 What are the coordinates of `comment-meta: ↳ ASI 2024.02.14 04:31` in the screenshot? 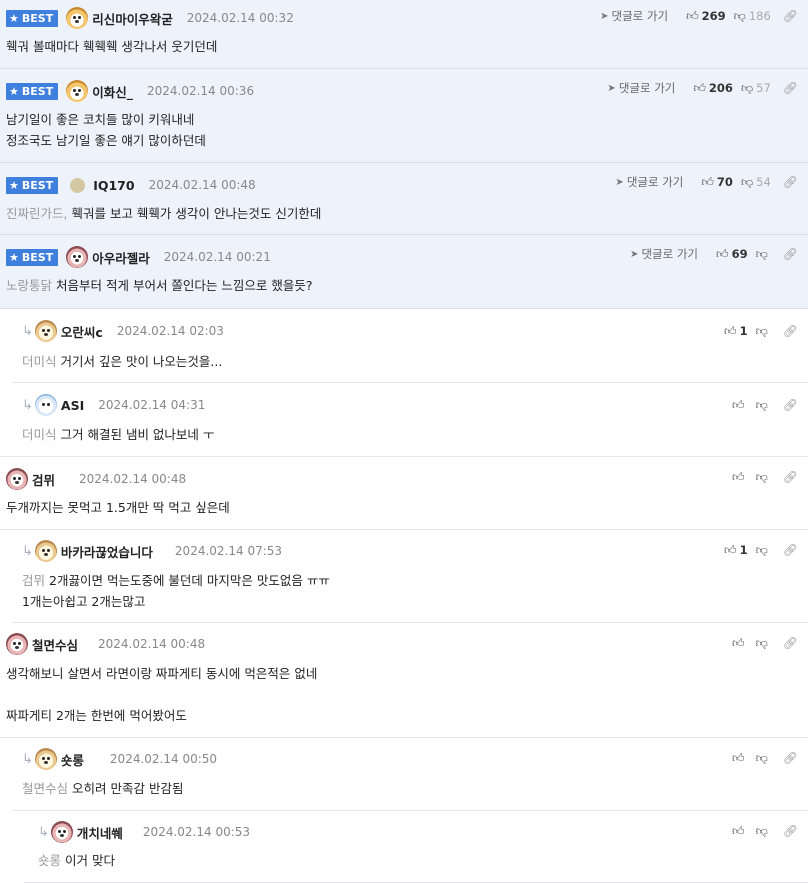 It's located at (114, 405).